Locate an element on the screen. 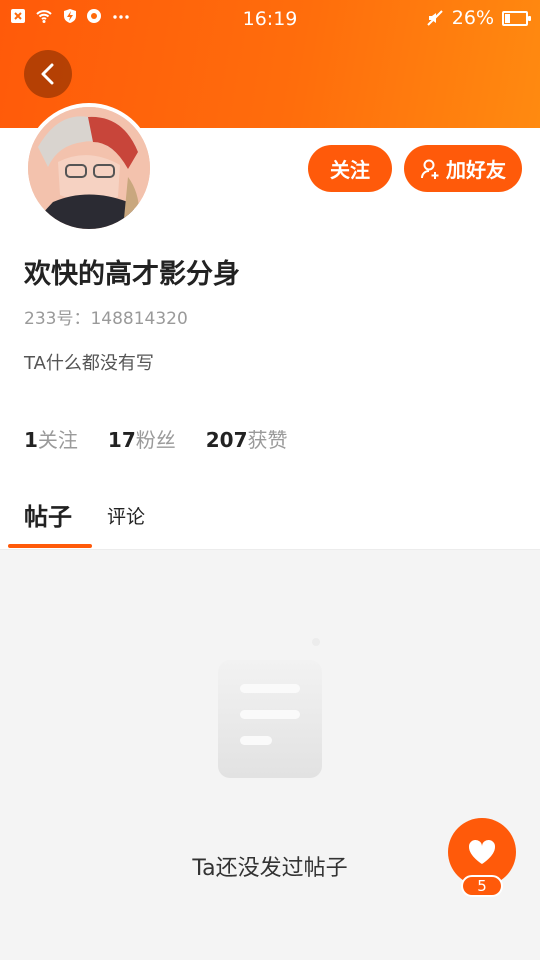 The width and height of the screenshot is (540, 960). bio: TA什么都没有写 is located at coordinates (89, 363).